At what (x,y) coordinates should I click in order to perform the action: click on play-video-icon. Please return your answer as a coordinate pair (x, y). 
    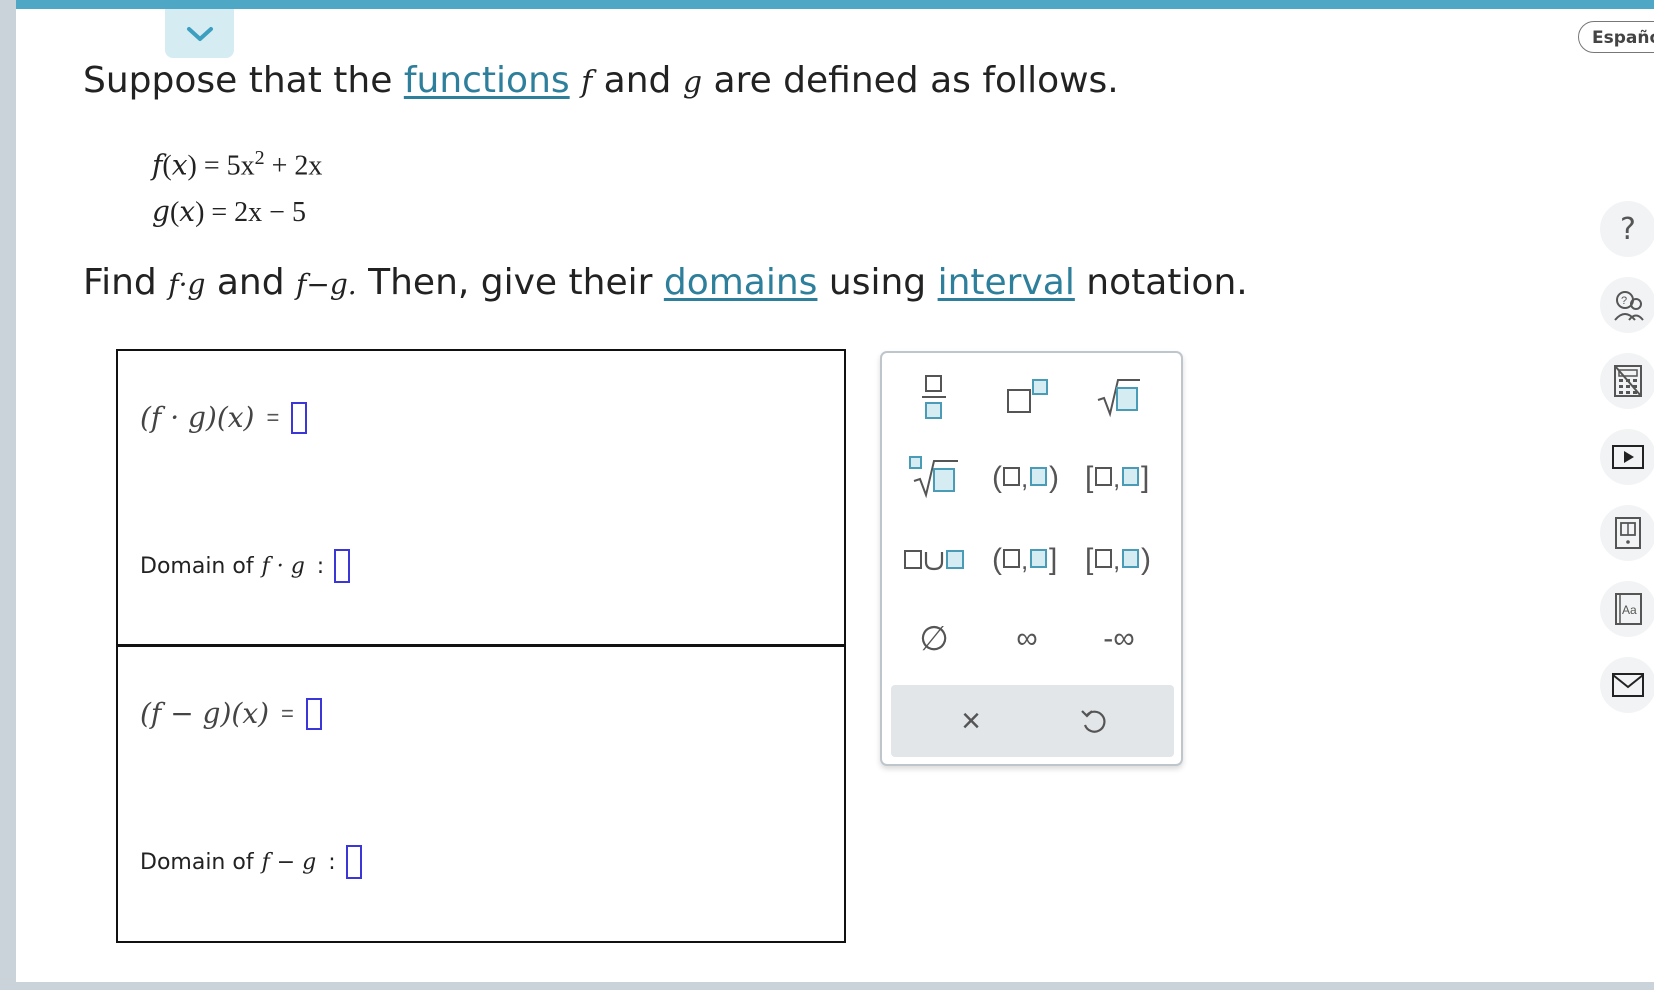
    Looking at the image, I should click on (1628, 457).